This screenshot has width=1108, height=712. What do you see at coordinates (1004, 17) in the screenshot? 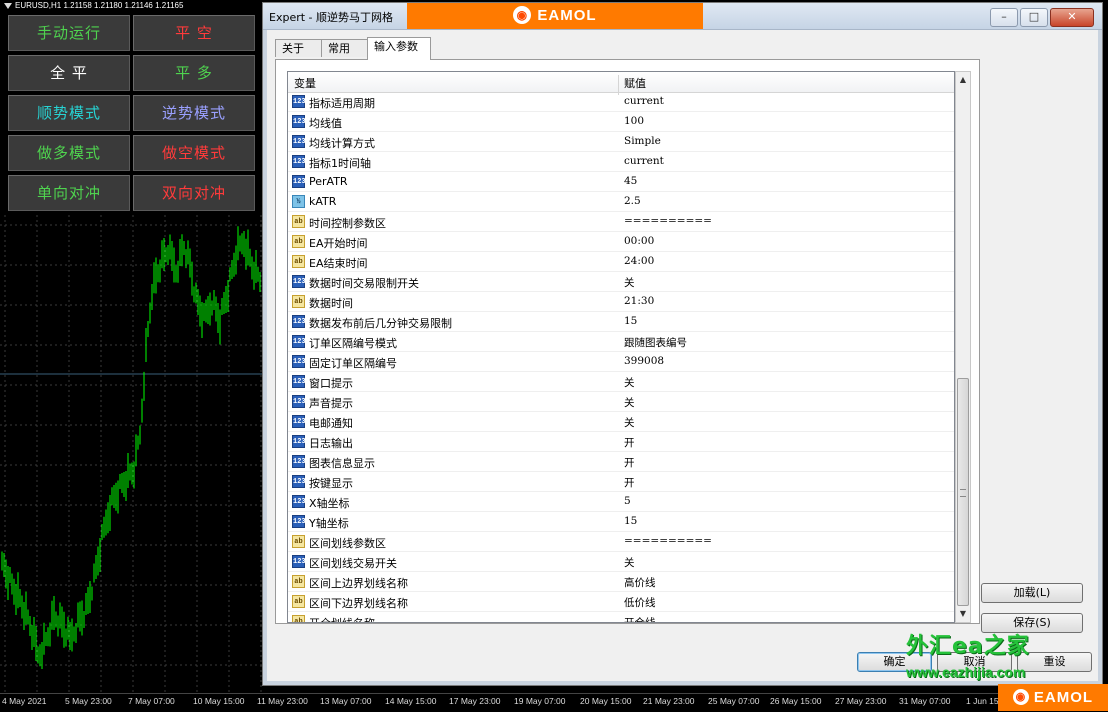
I see `minimize-button: –` at bounding box center [1004, 17].